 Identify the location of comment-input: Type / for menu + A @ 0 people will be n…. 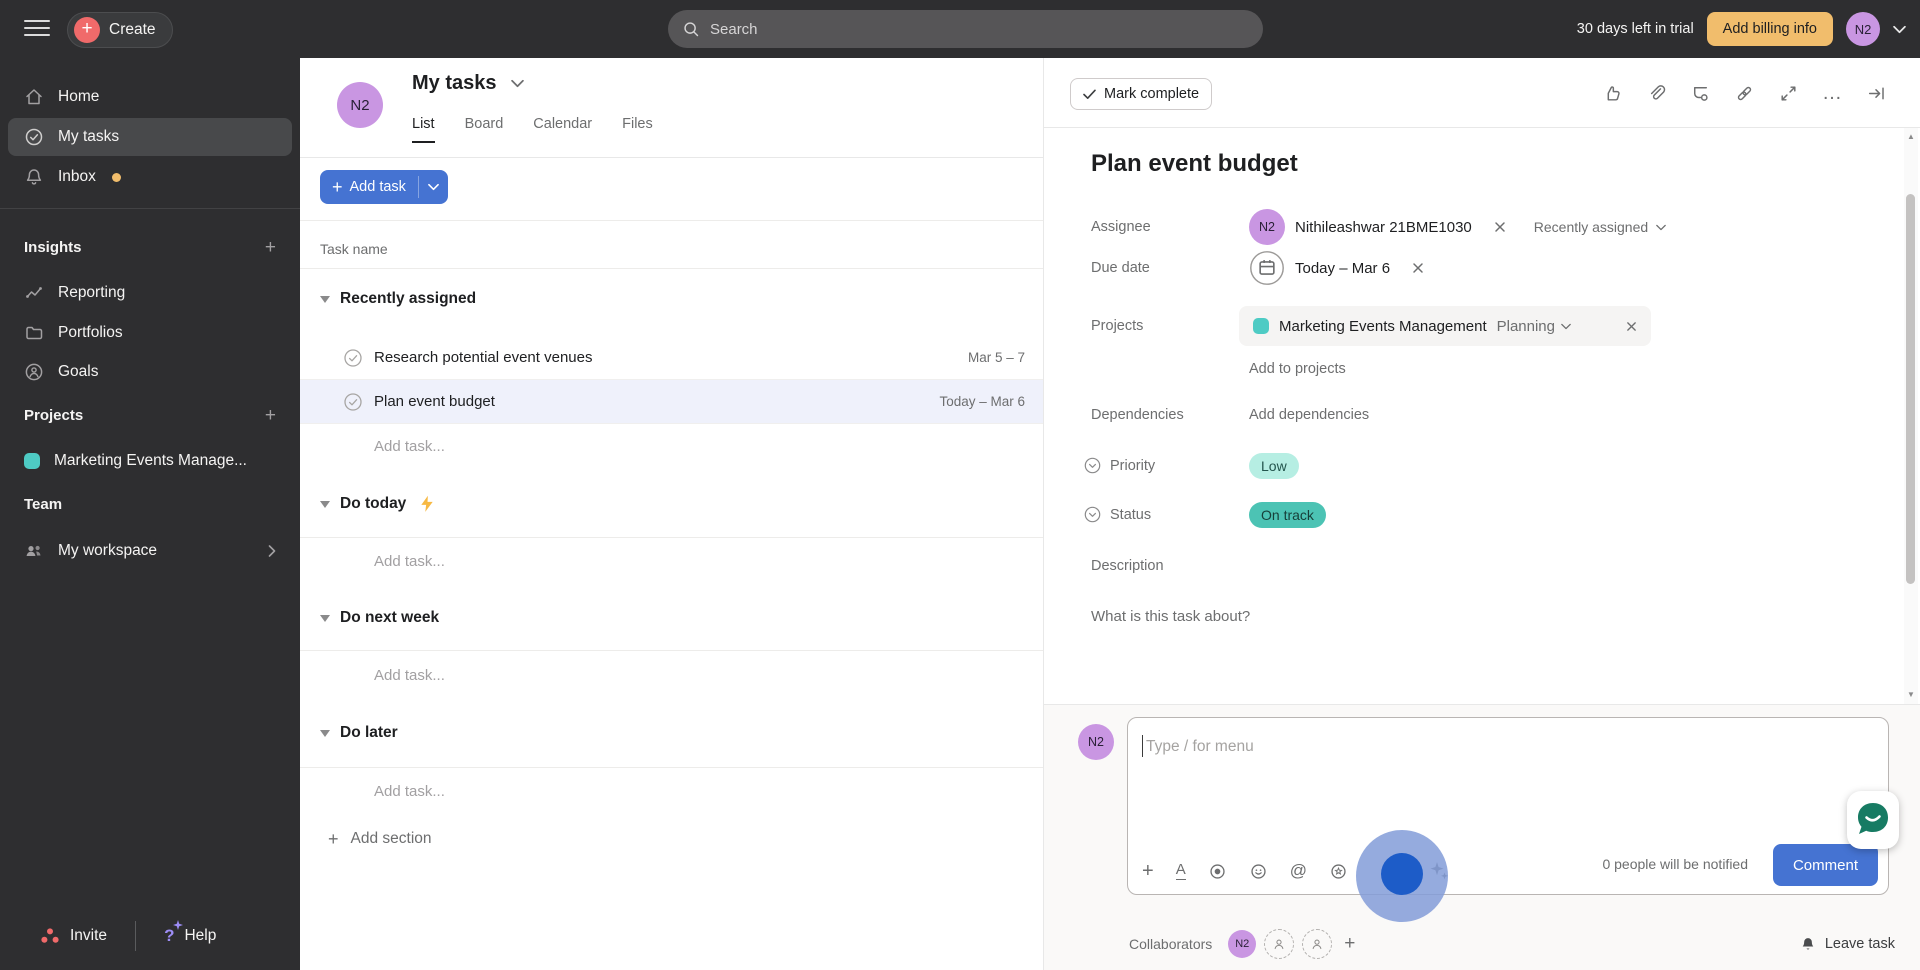
(1508, 806).